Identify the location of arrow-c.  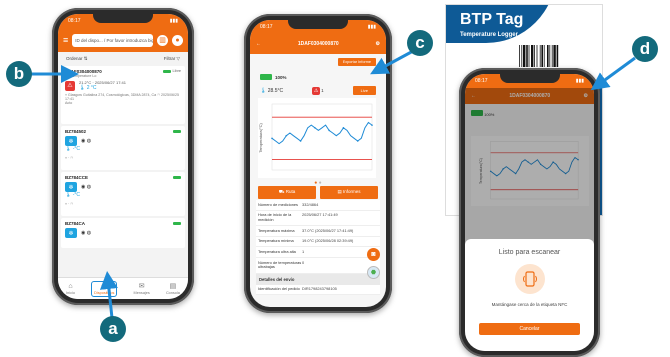
(393, 61).